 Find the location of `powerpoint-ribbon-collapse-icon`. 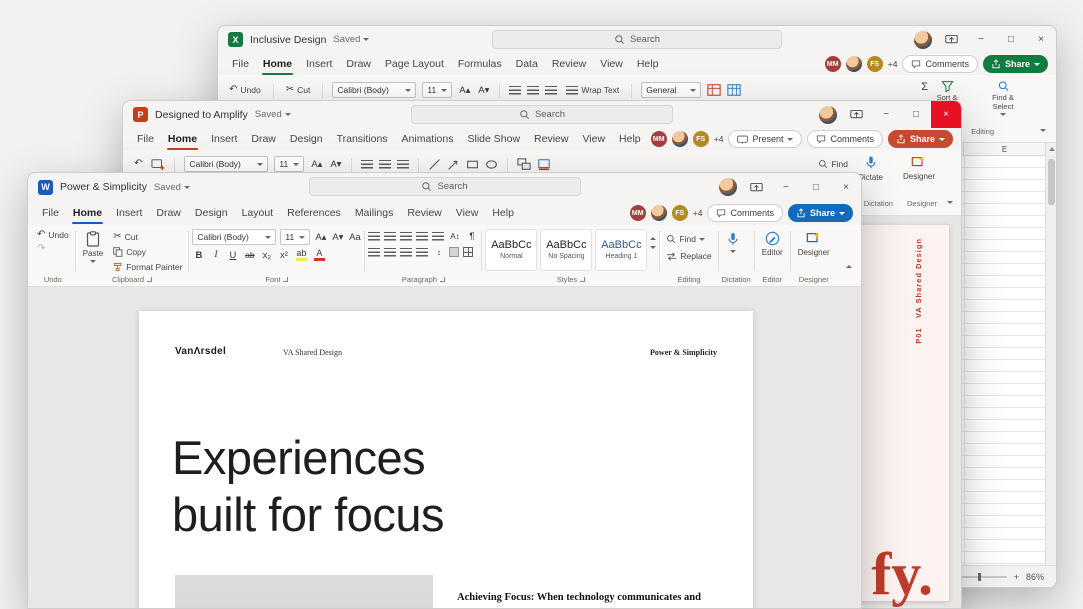

powerpoint-ribbon-collapse-icon is located at coordinates (950, 202).